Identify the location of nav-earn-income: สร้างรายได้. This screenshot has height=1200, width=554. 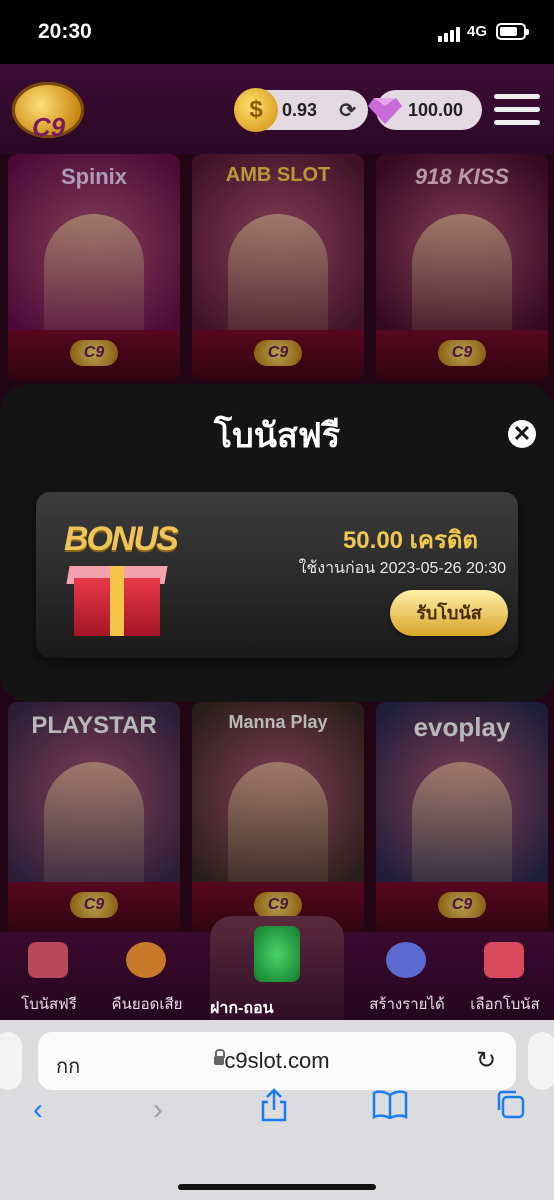
(407, 976).